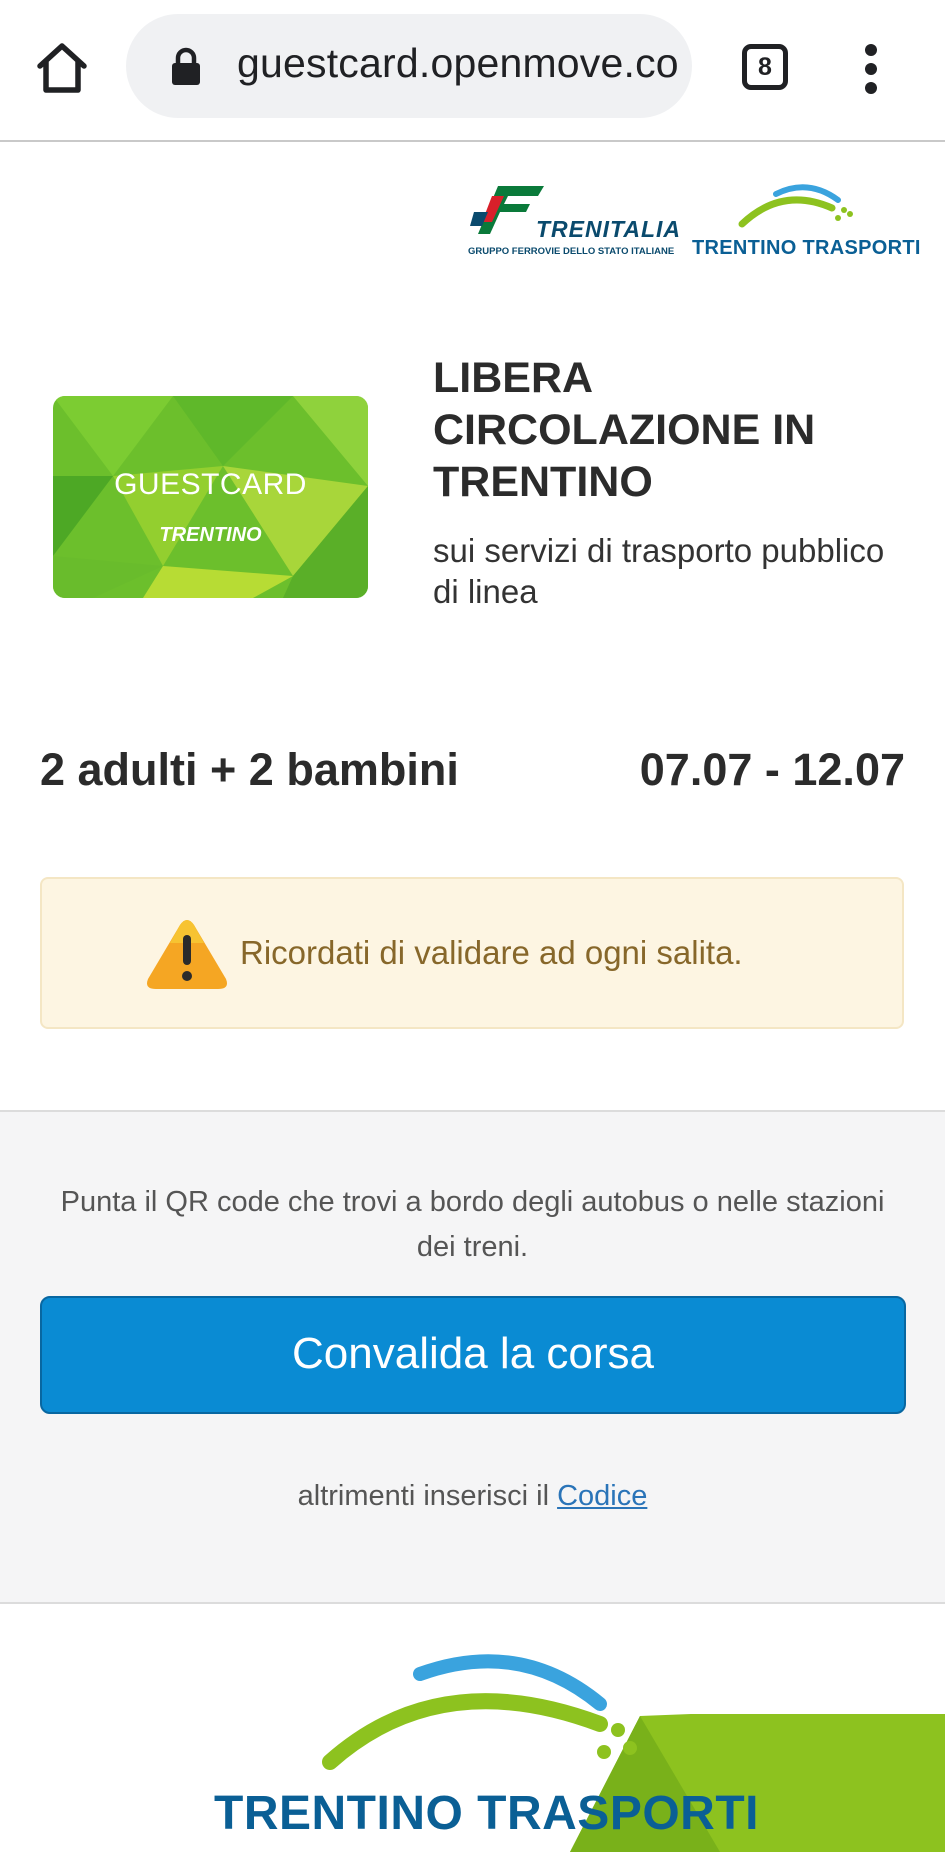  What do you see at coordinates (765, 67) in the screenshot?
I see `tab-switcher-button: 8` at bounding box center [765, 67].